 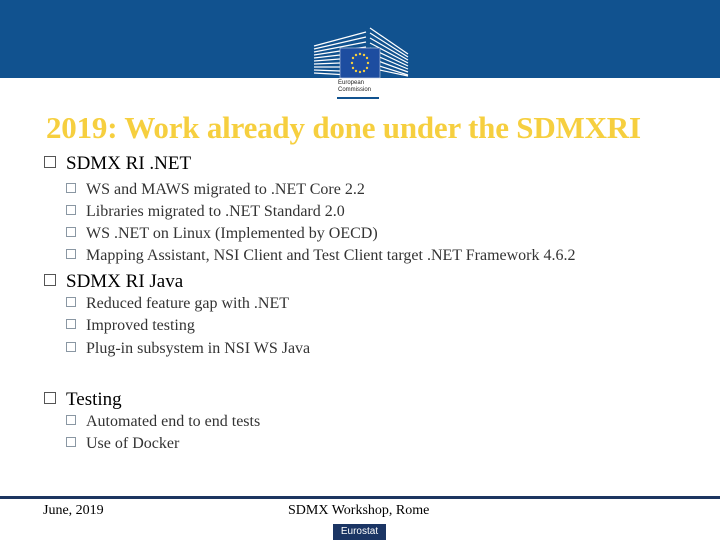 What do you see at coordinates (359, 532) in the screenshot?
I see `eurostat-badge: Eurostat` at bounding box center [359, 532].